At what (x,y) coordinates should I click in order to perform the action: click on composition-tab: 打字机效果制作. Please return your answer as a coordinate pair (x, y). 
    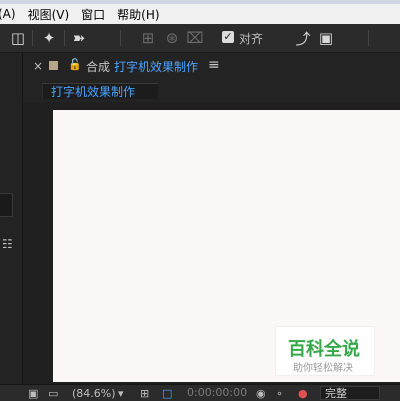
    Looking at the image, I should click on (100, 91).